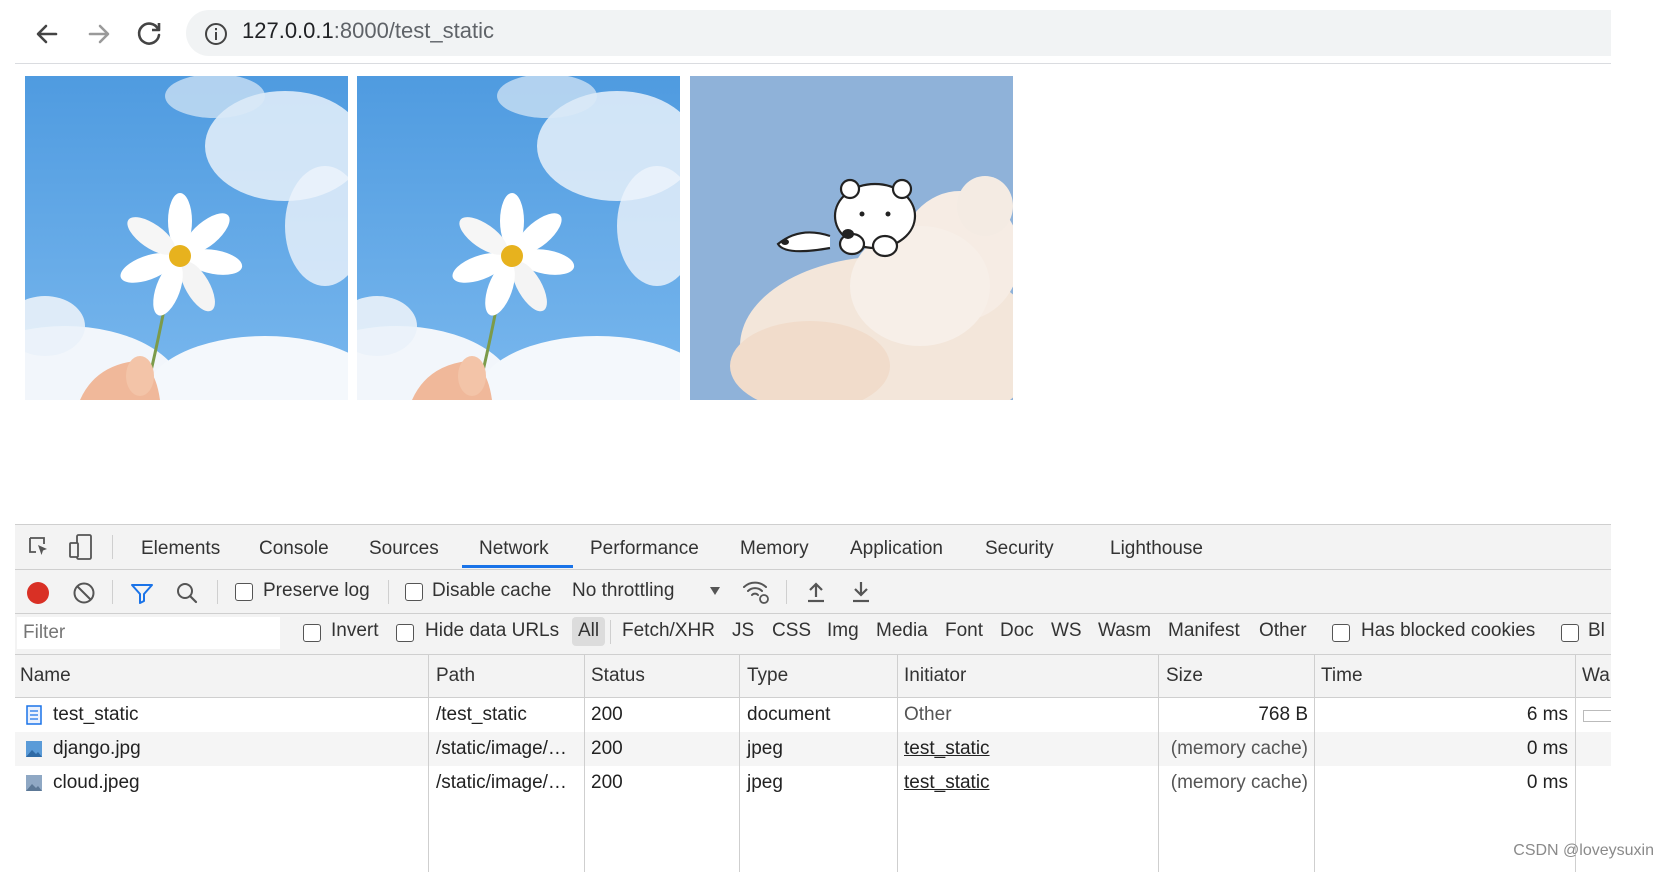 This screenshot has height=873, width=1664. I want to click on tab-network: Network, so click(514, 549).